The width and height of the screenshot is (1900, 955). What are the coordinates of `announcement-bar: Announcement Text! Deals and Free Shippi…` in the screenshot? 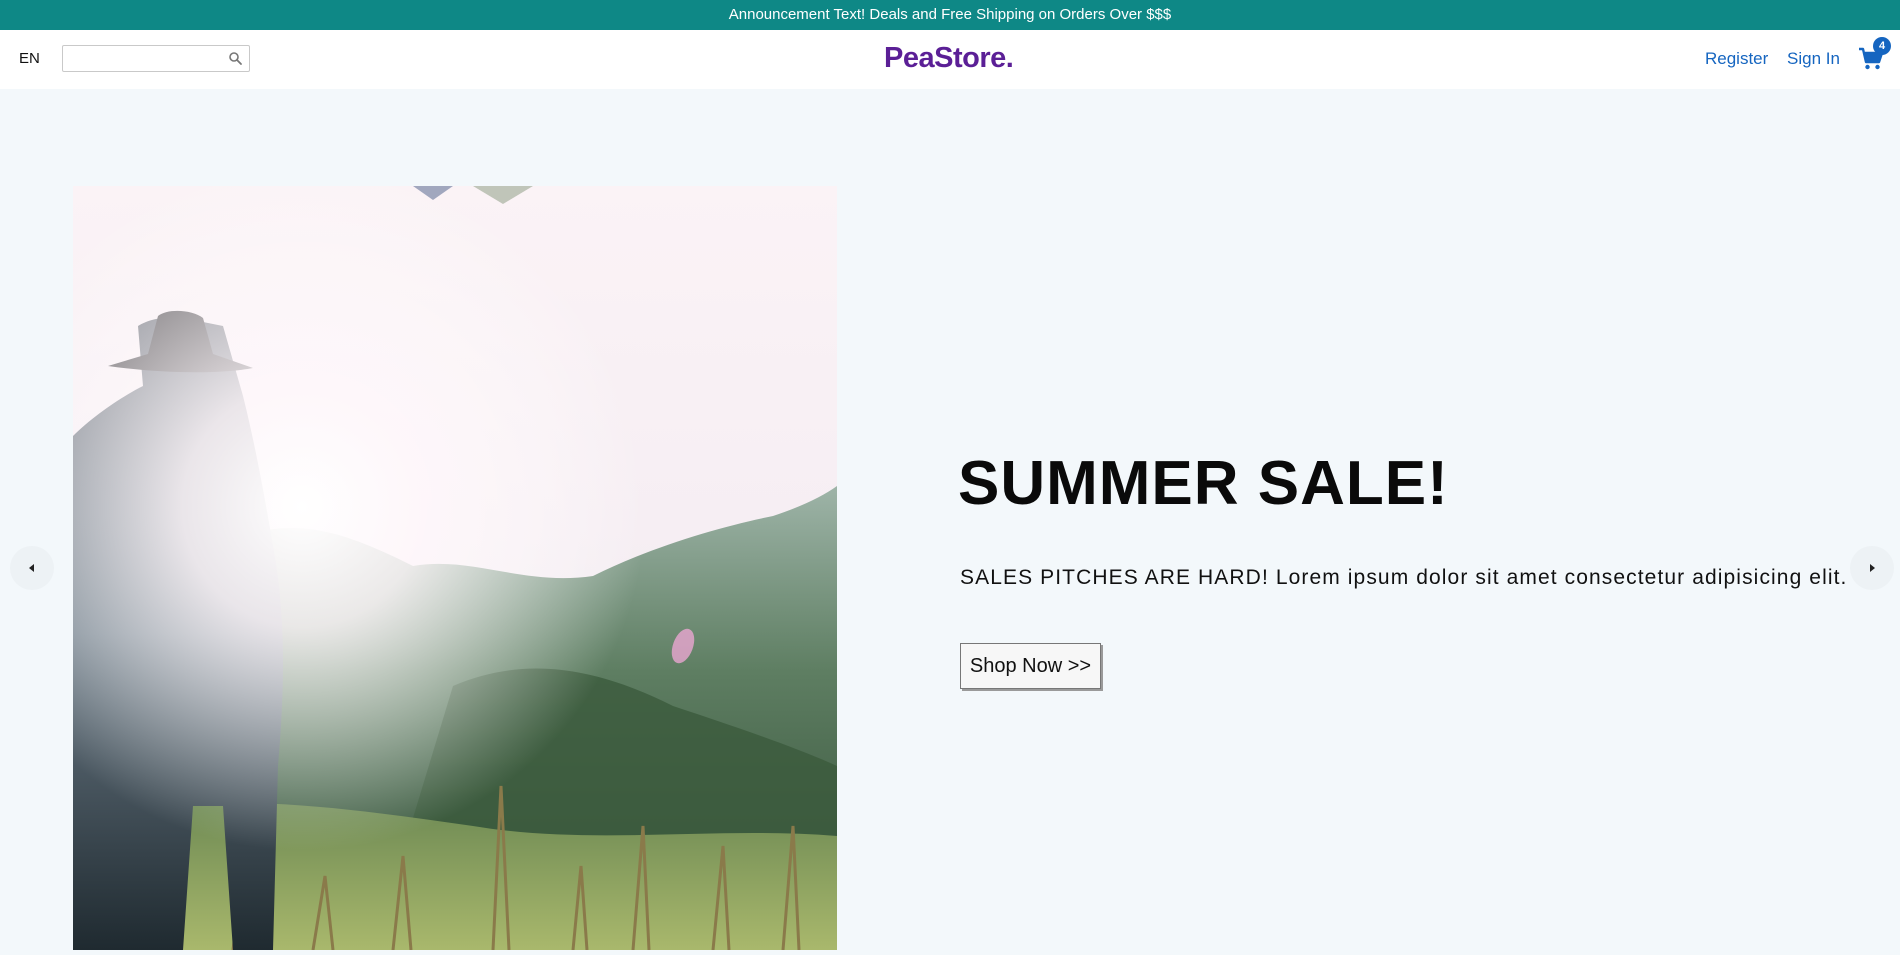 It's located at (950, 15).